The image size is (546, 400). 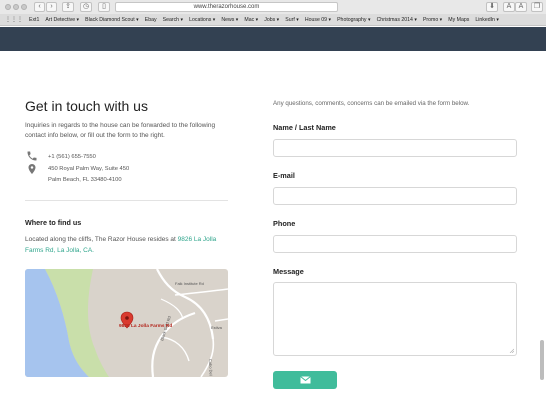 What do you see at coordinates (353, 20) in the screenshot?
I see `bookmark-item: Photography ▾` at bounding box center [353, 20].